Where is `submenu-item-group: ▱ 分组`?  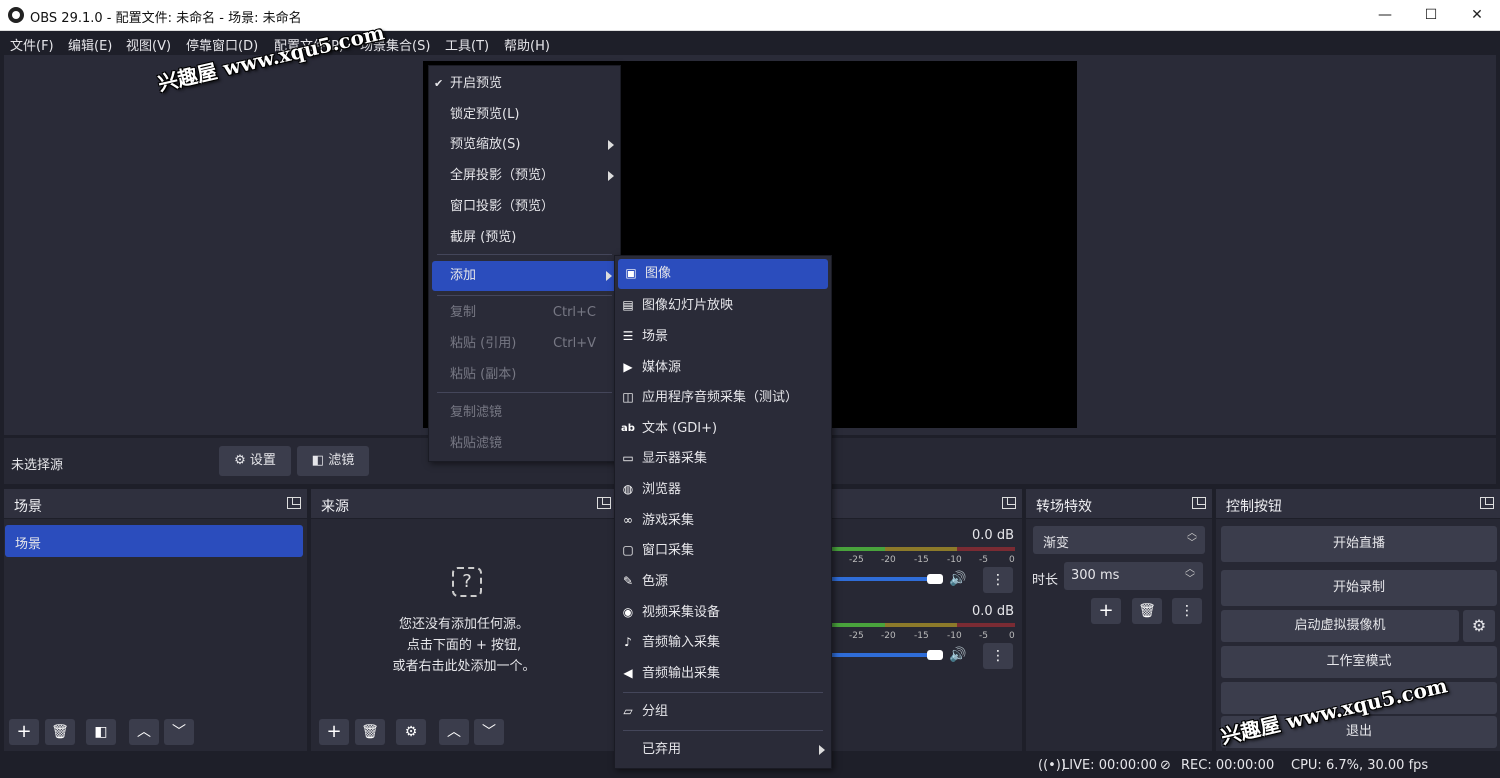
submenu-item-group: ▱ 分组 is located at coordinates (723, 711).